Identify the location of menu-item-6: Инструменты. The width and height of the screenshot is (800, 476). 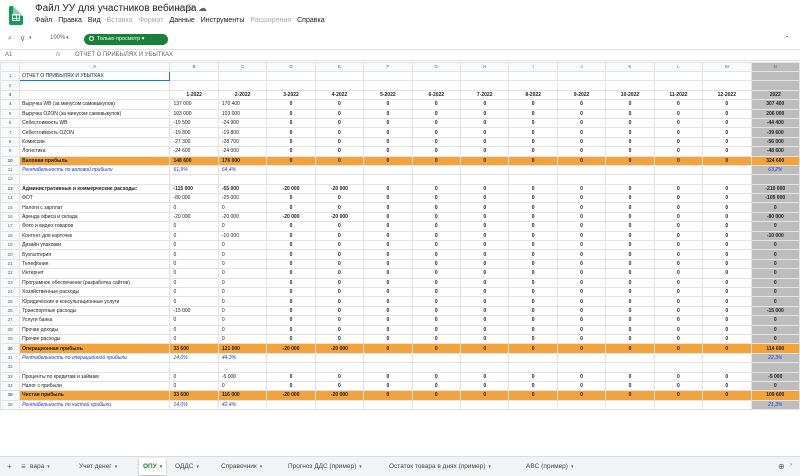
(223, 20).